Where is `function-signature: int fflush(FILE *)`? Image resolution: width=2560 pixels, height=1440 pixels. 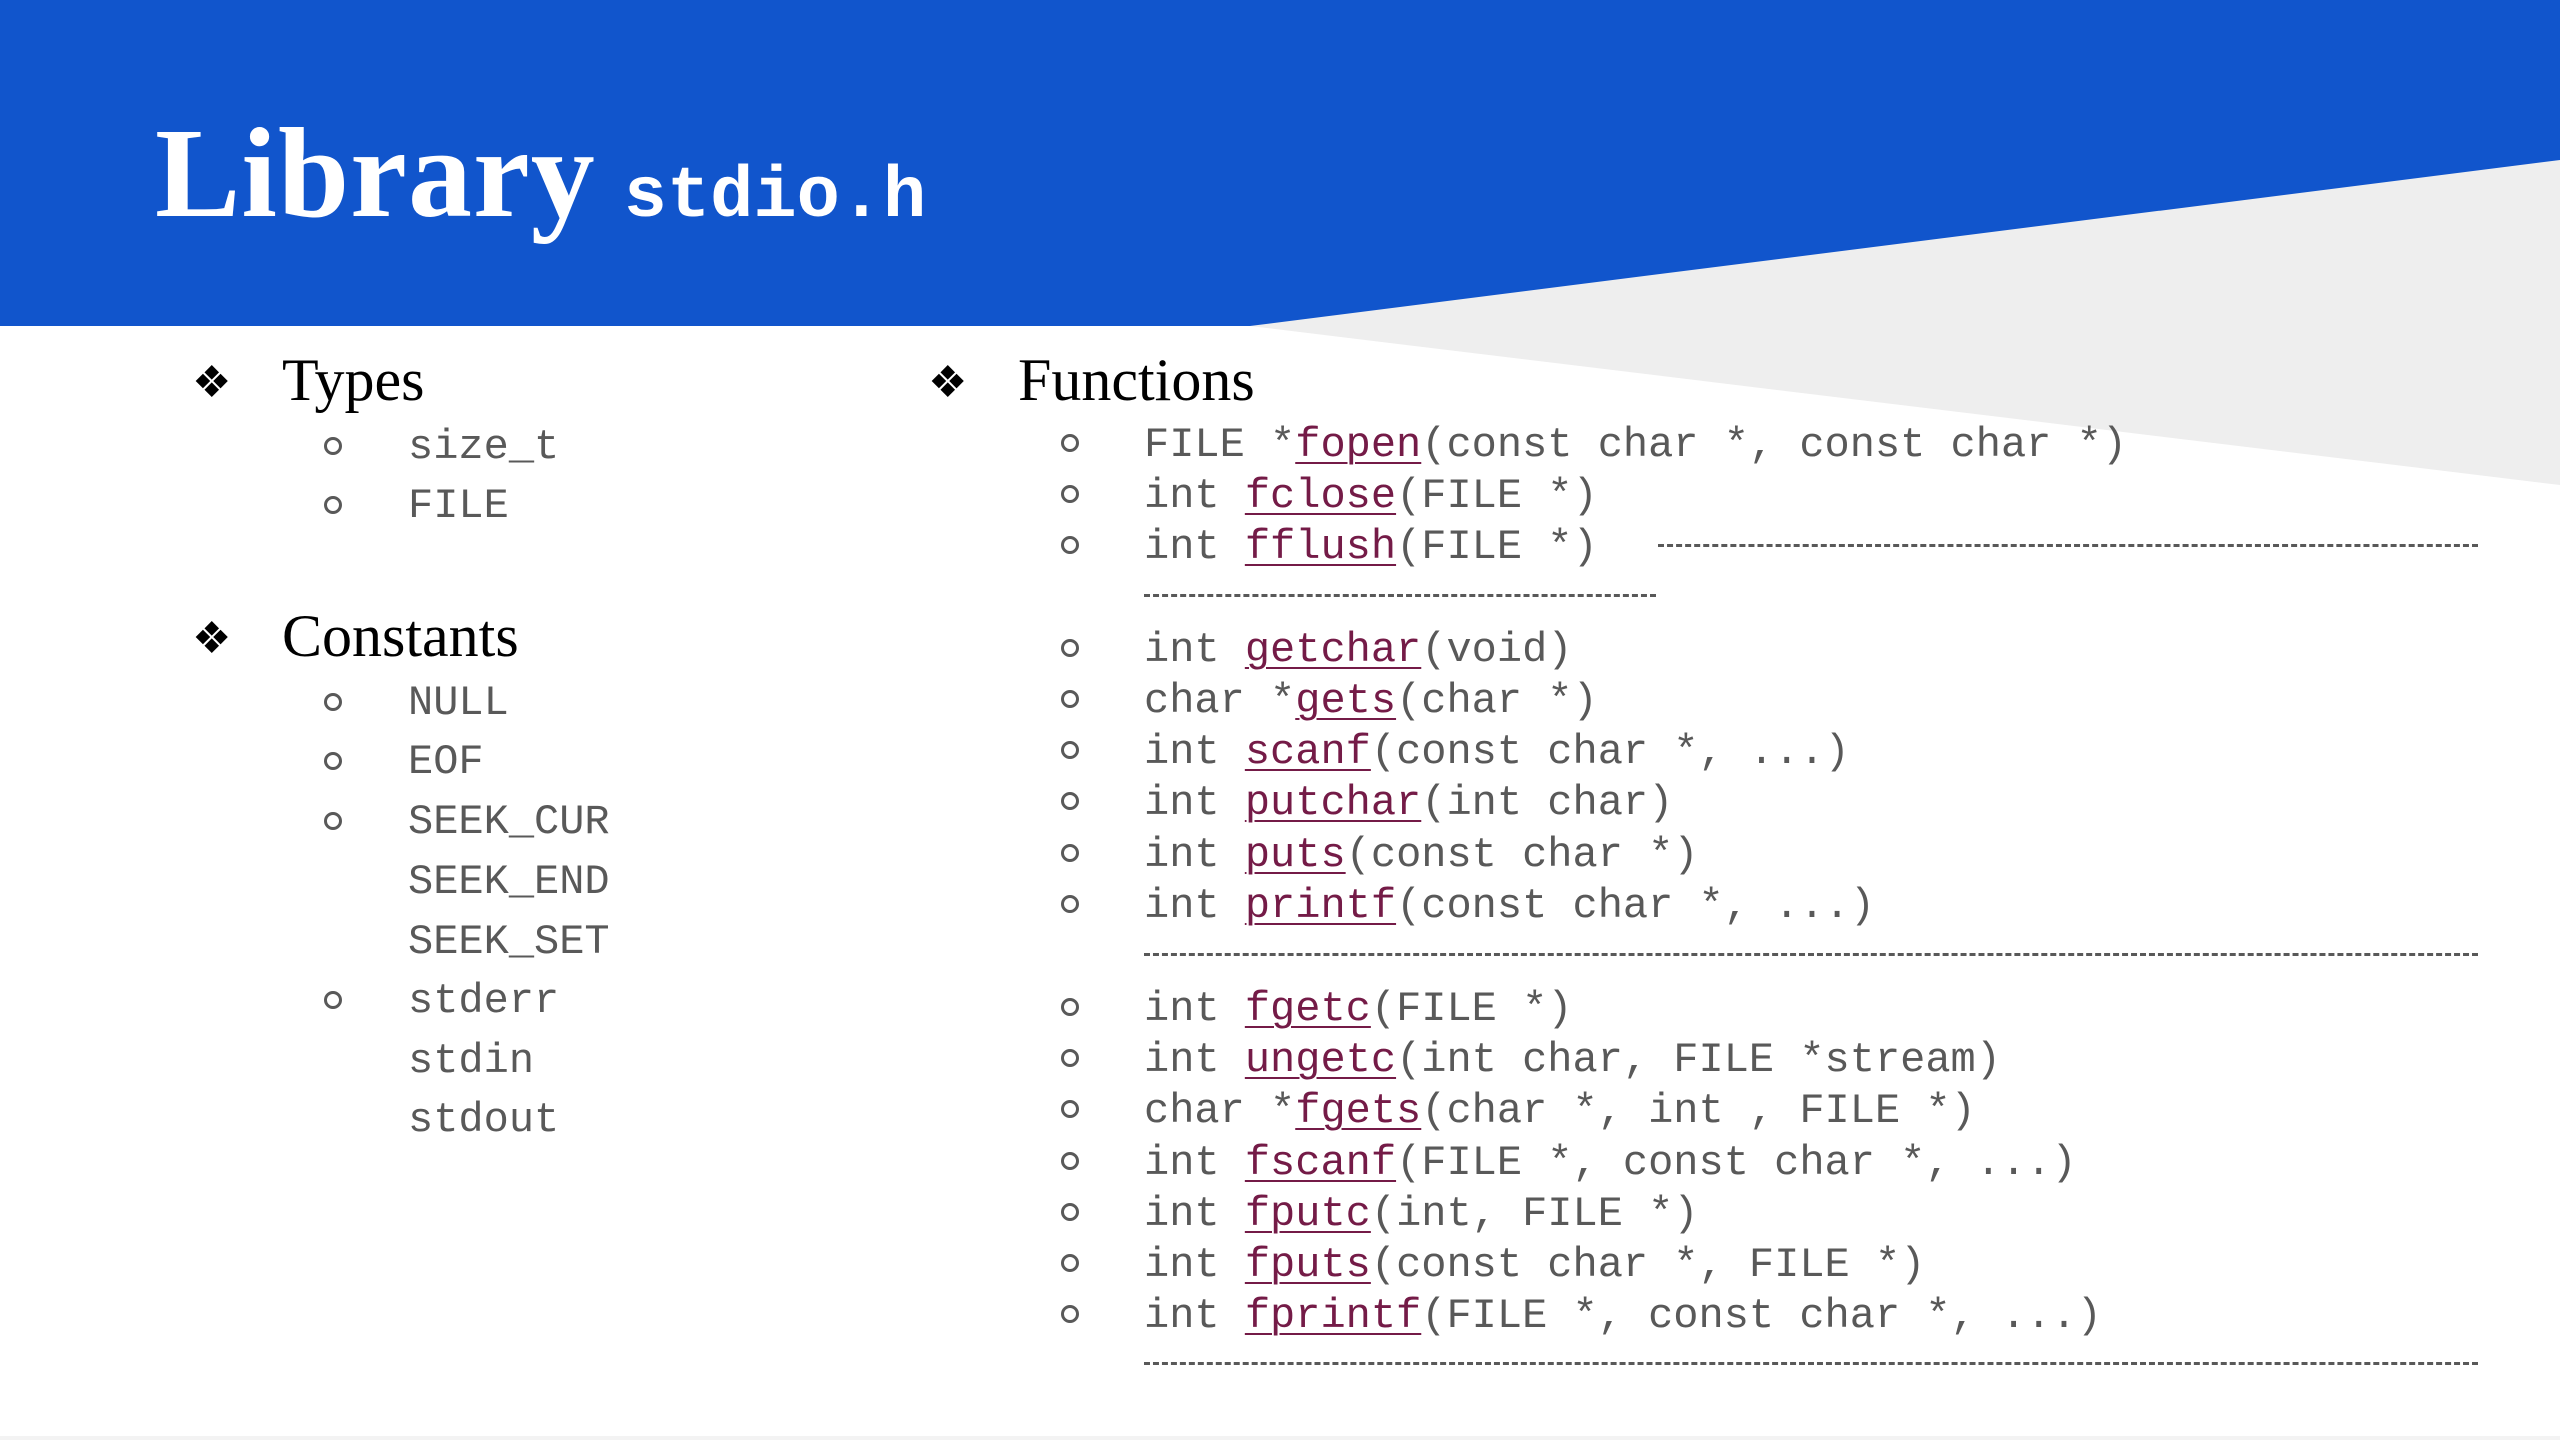
function-signature: int fflush(FILE *) is located at coordinates (1371, 547).